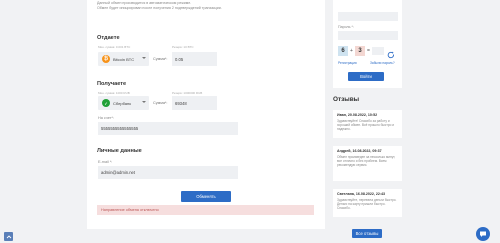 The image size is (500, 243). I want to click on give-amount-input: 0.05, so click(194, 59).